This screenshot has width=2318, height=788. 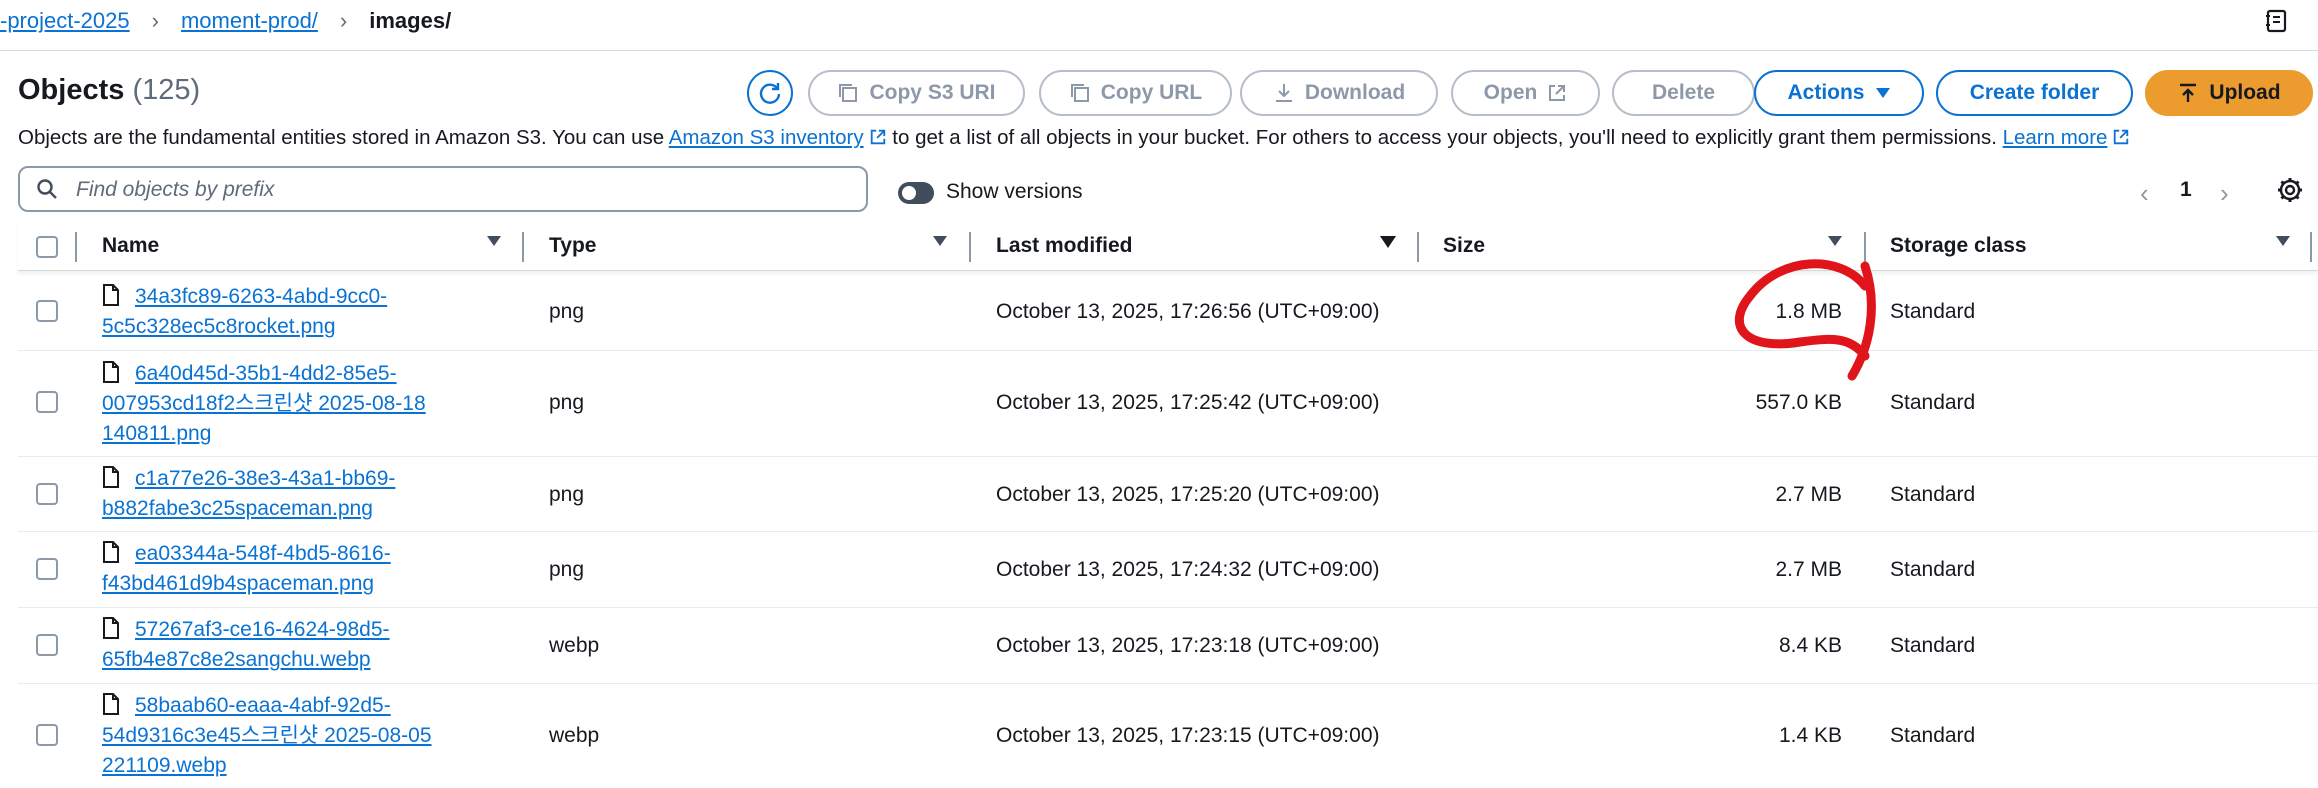 I want to click on delete-label: Delete, so click(x=1683, y=92).